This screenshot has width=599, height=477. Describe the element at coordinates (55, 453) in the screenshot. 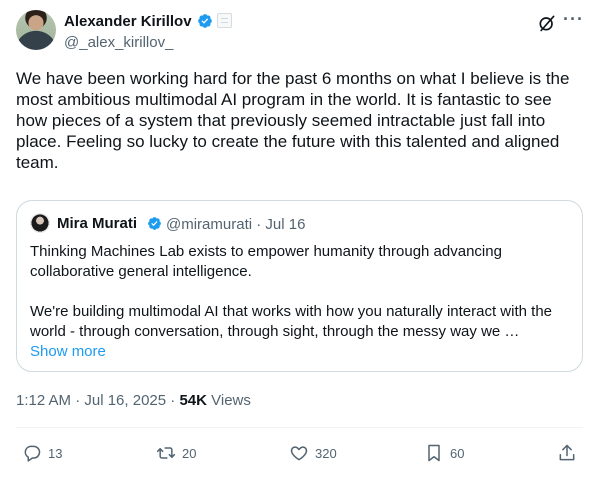

I see `reply-count: 13` at that location.